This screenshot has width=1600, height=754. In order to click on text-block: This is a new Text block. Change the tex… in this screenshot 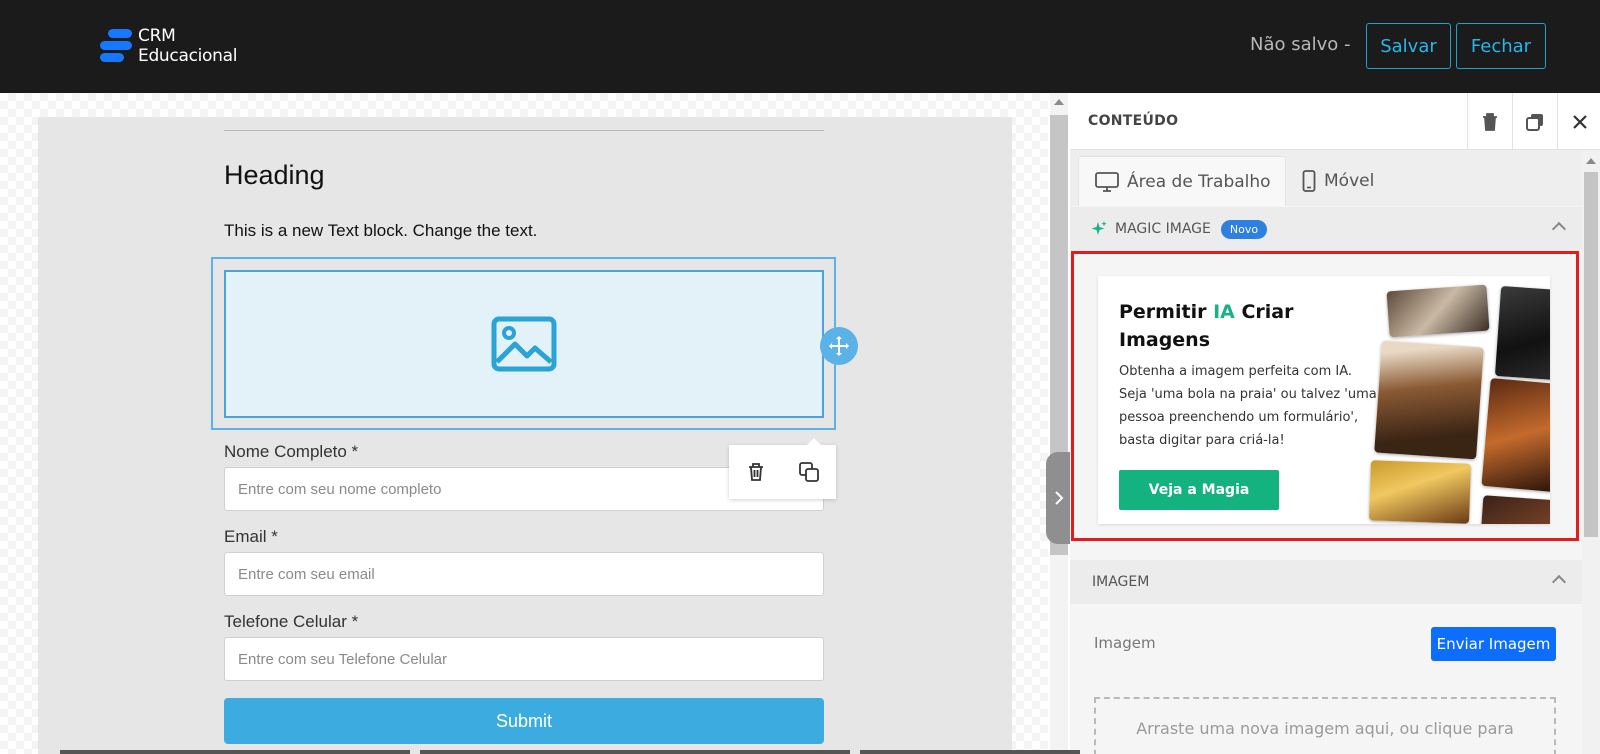, I will do `click(380, 231)`.